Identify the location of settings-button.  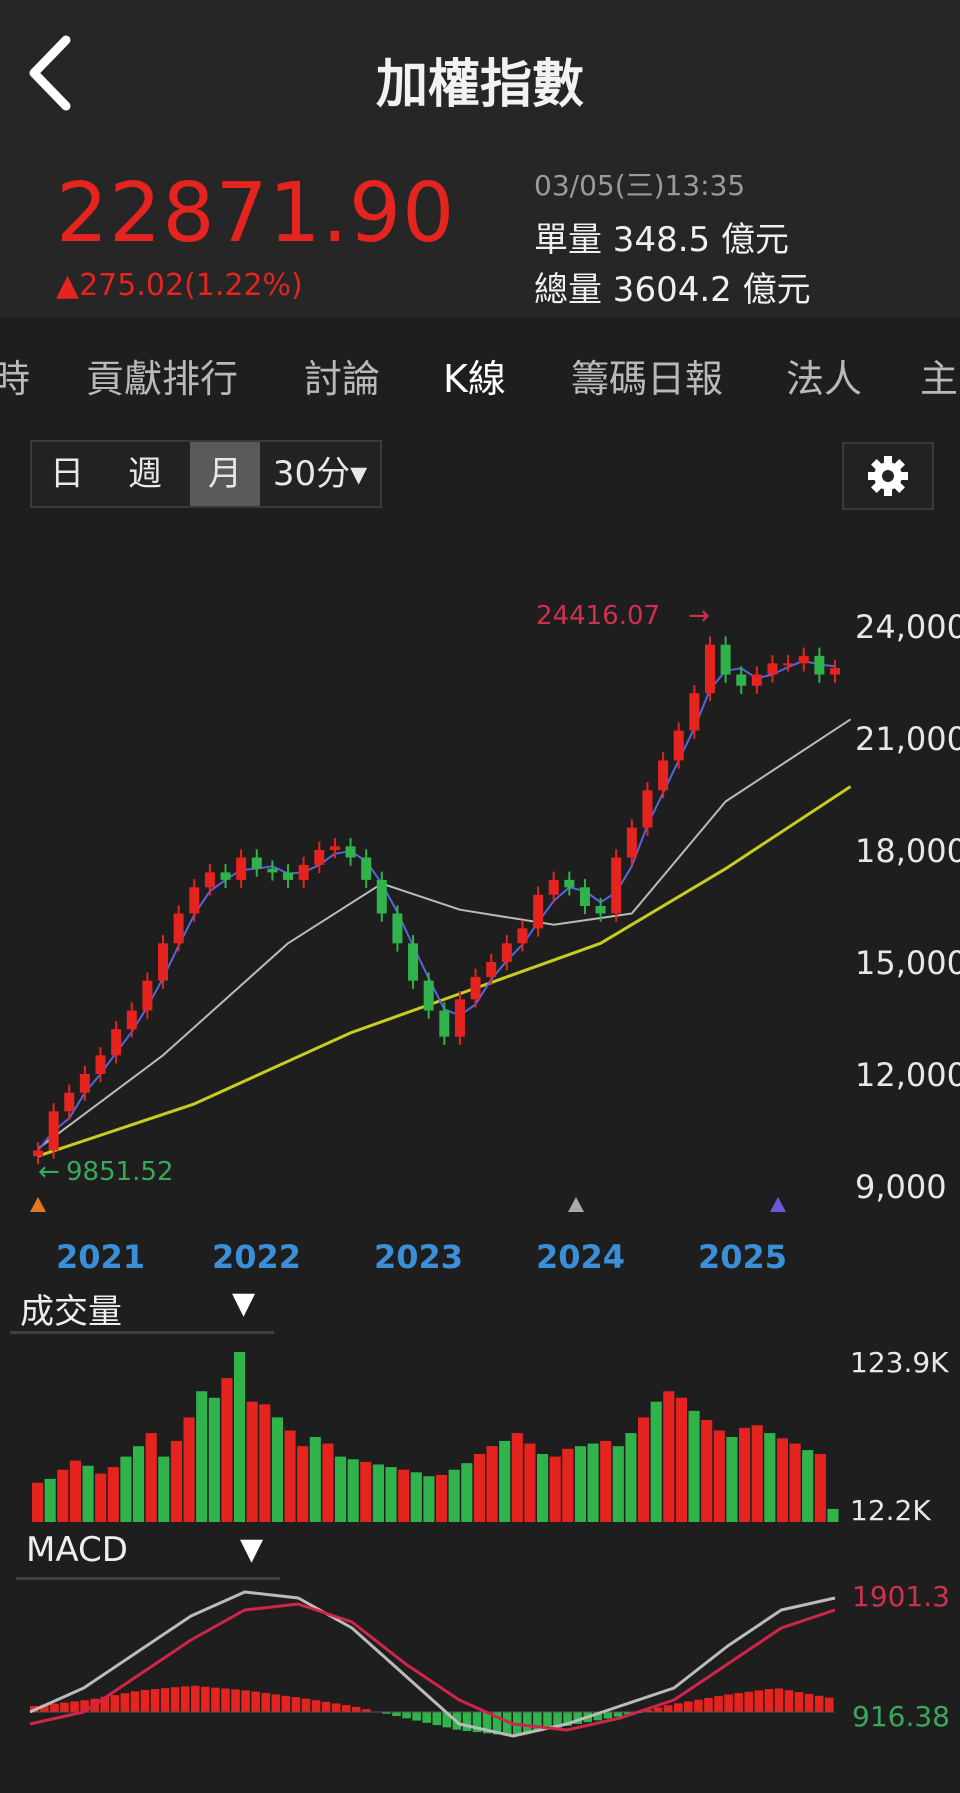
(888, 476).